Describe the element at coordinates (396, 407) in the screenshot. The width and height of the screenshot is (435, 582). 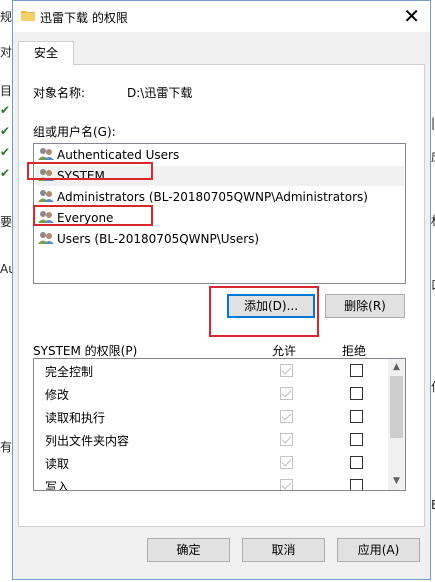
I see `scroll-thumb` at that location.